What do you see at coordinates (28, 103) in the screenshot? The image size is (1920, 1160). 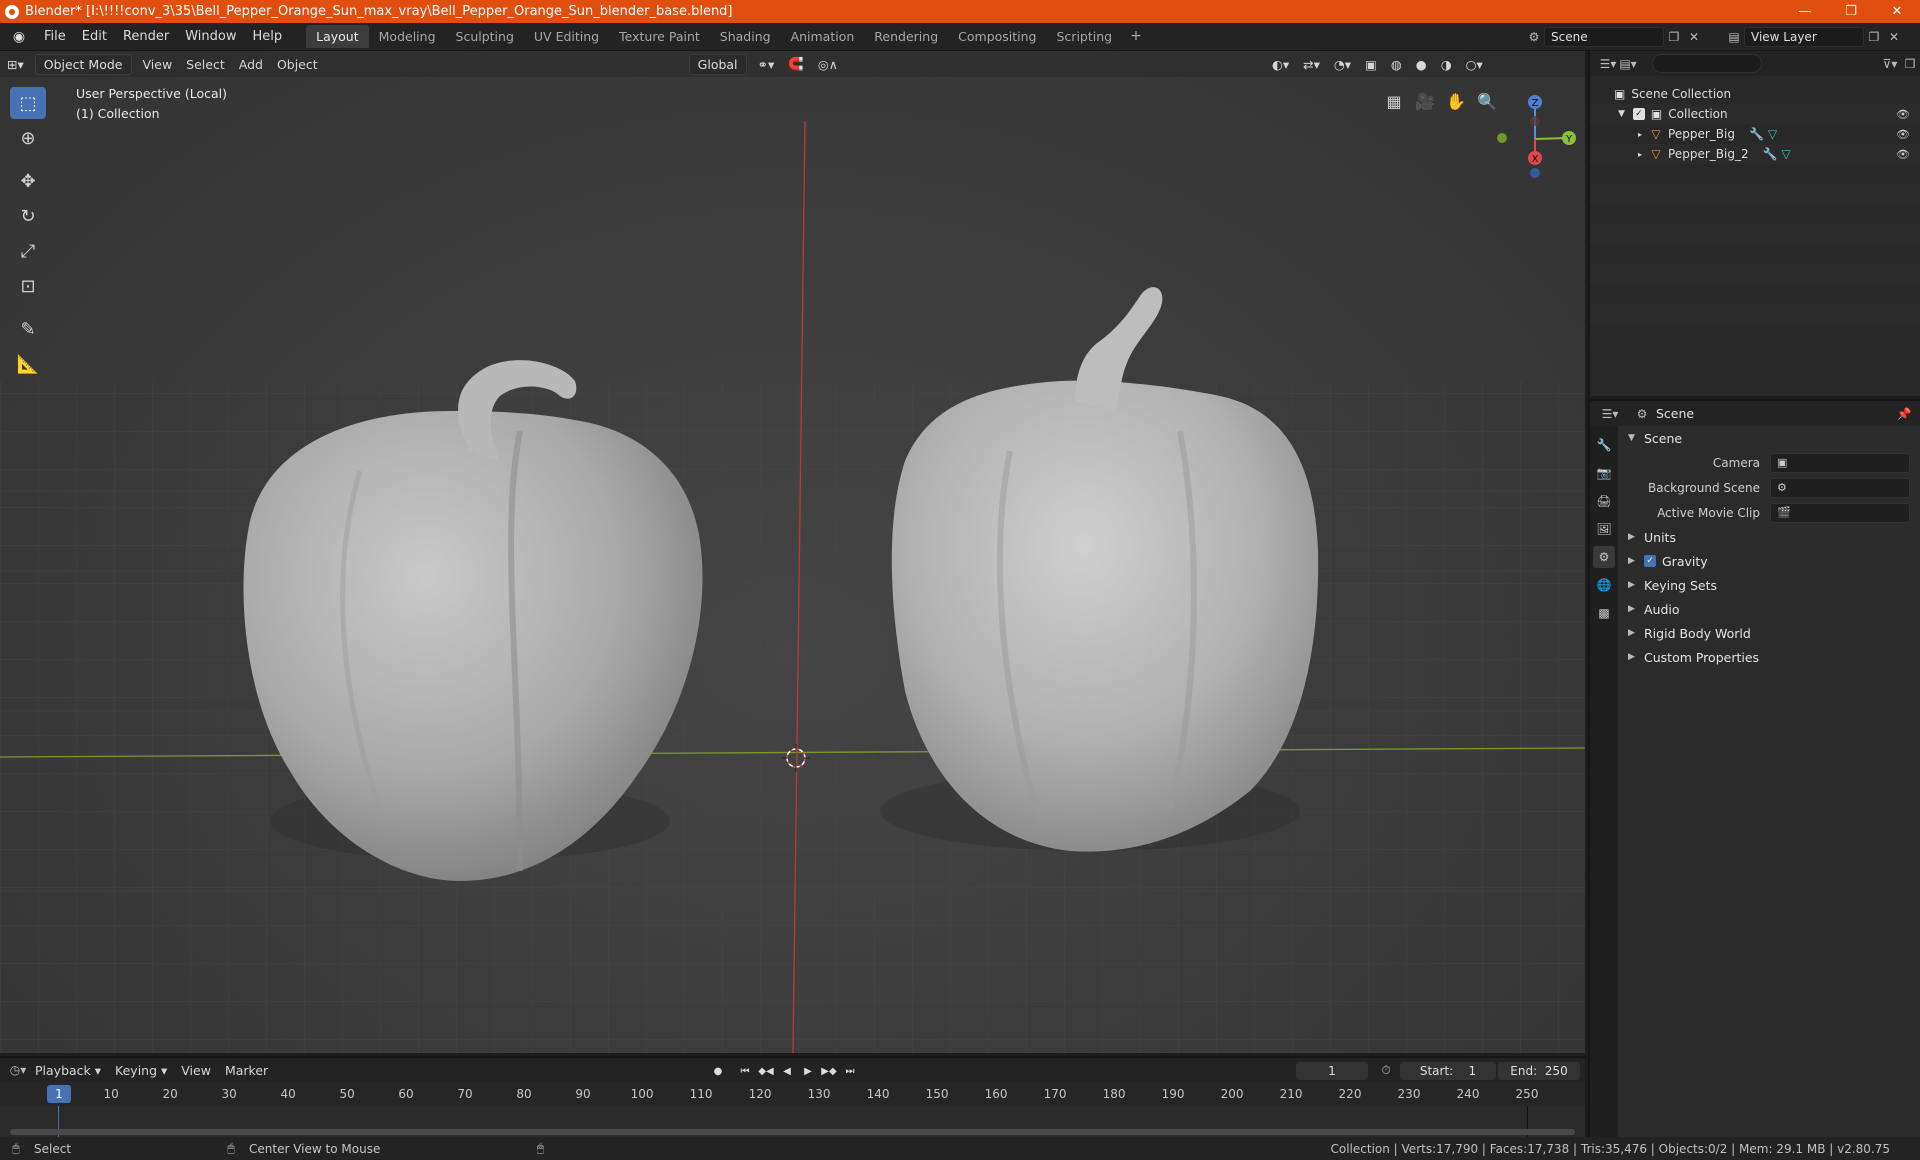 I see `select-box-tool-icon: ⬚` at bounding box center [28, 103].